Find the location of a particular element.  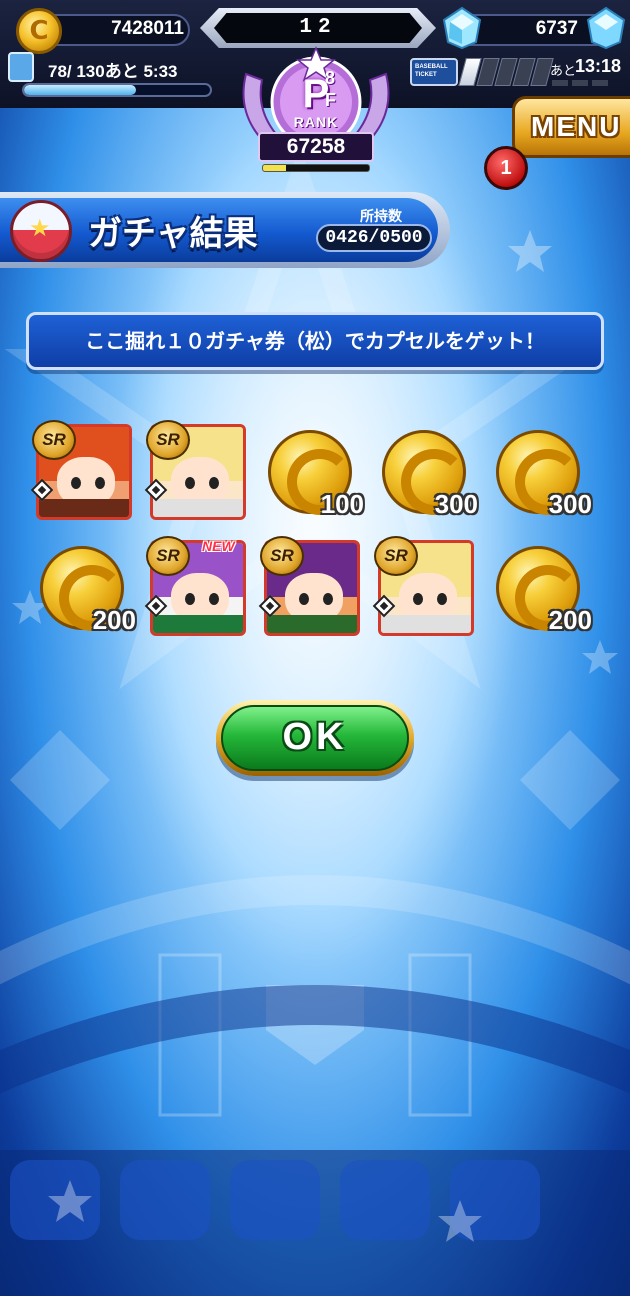

gem-value: 6737 is located at coordinates (556, 28).